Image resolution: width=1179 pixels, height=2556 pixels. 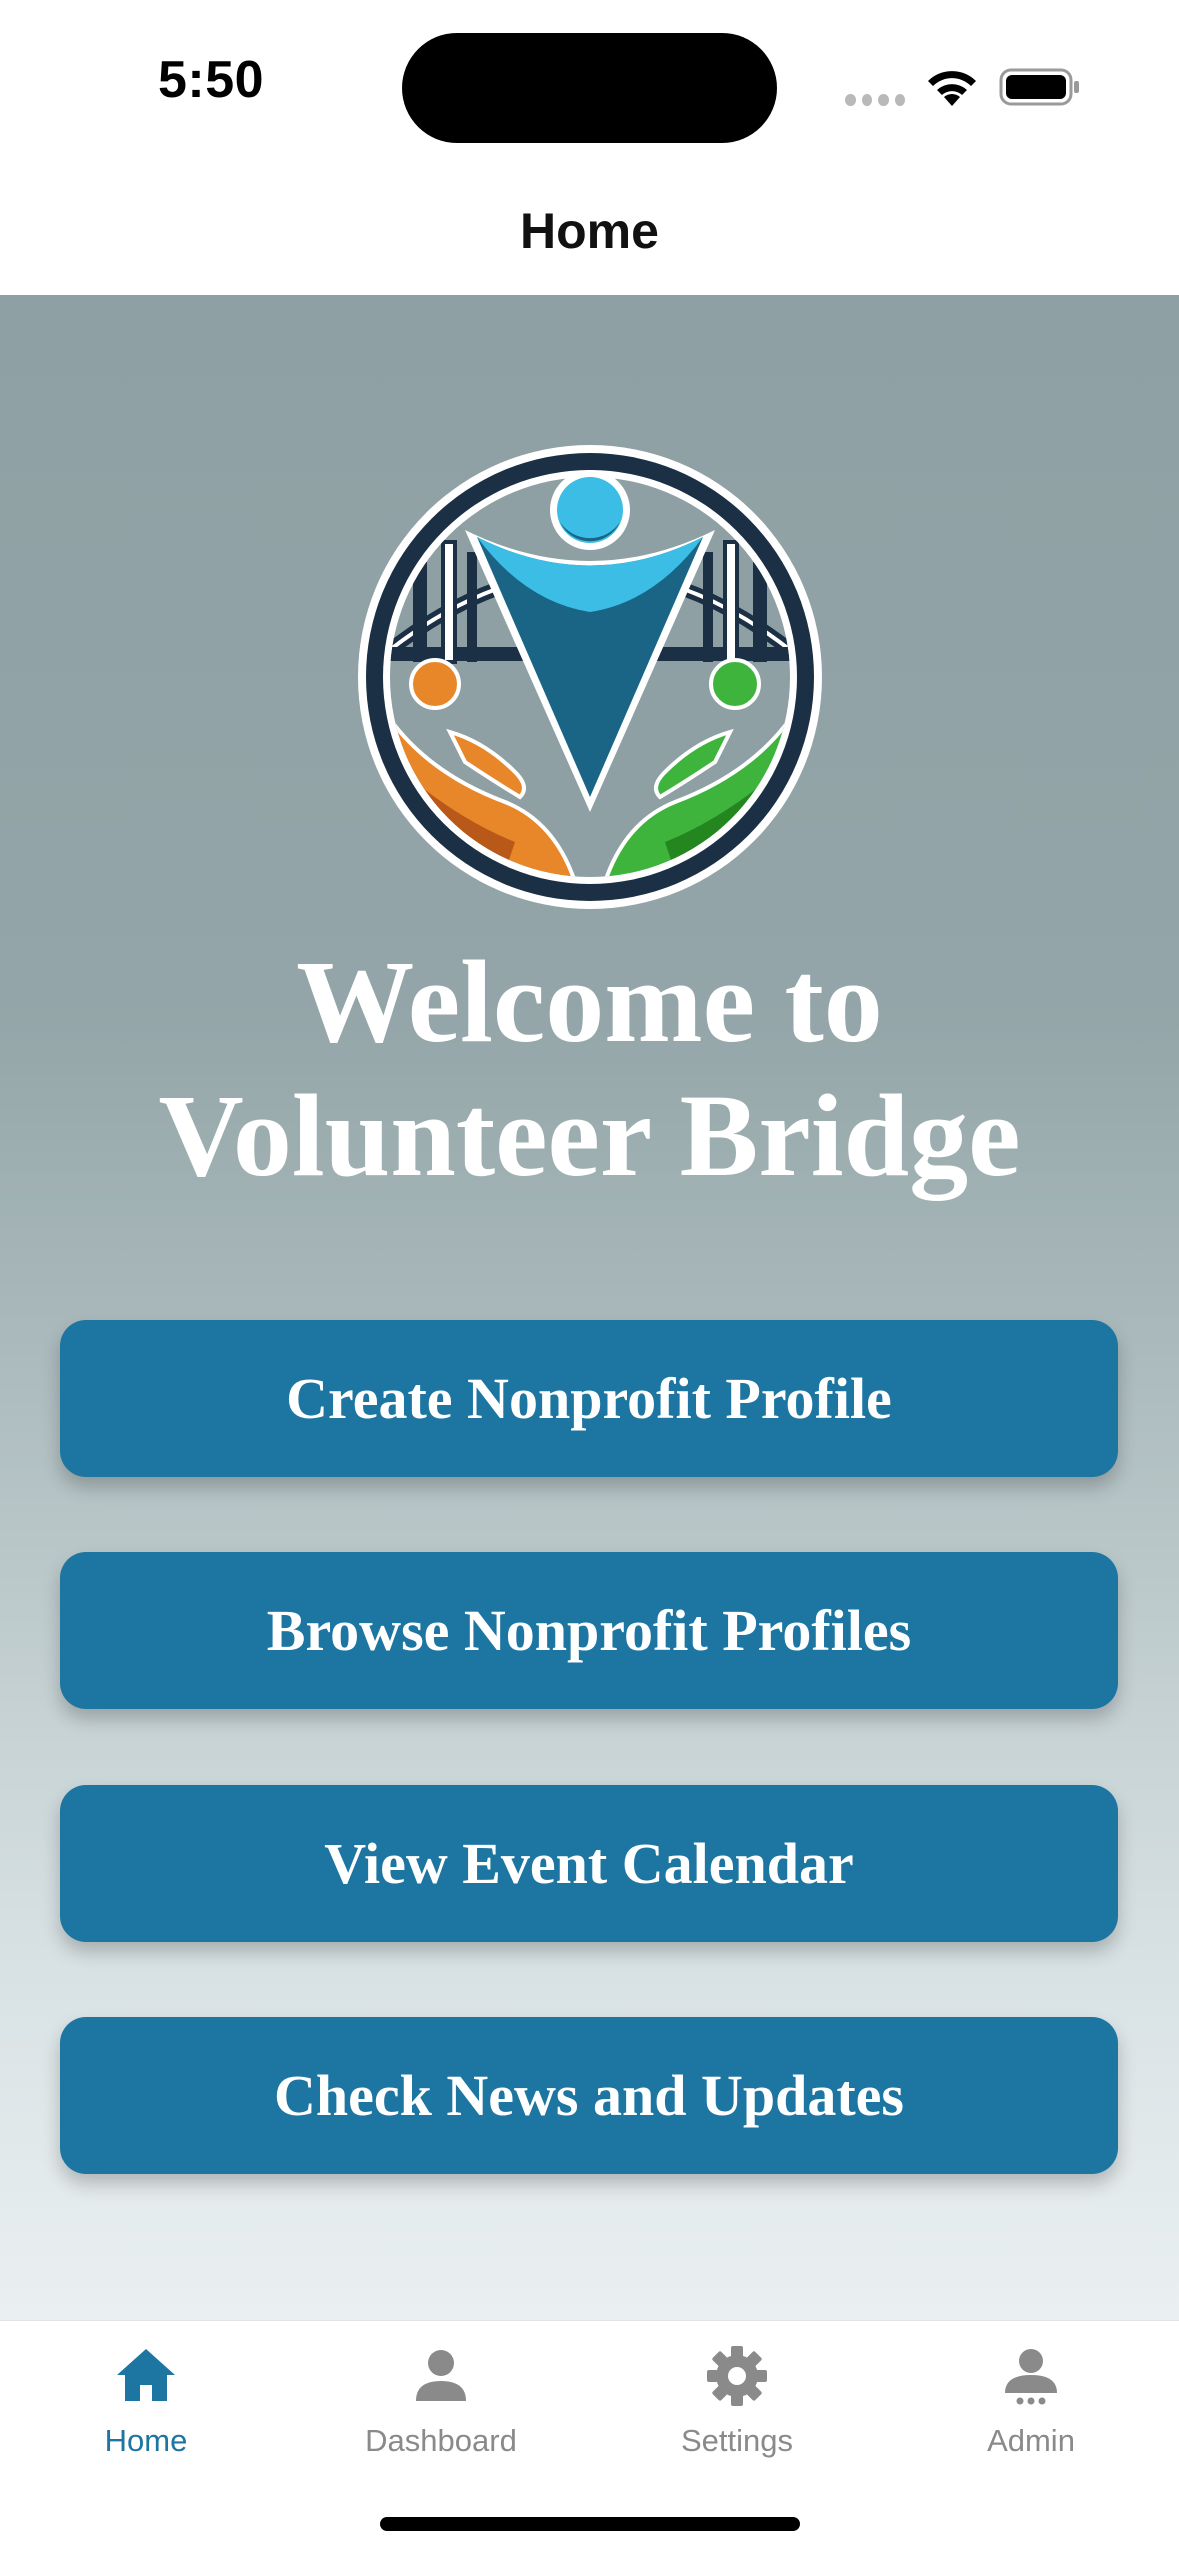 I want to click on check-news-and-updates-button: Check News and Updates, so click(x=589, y=2095).